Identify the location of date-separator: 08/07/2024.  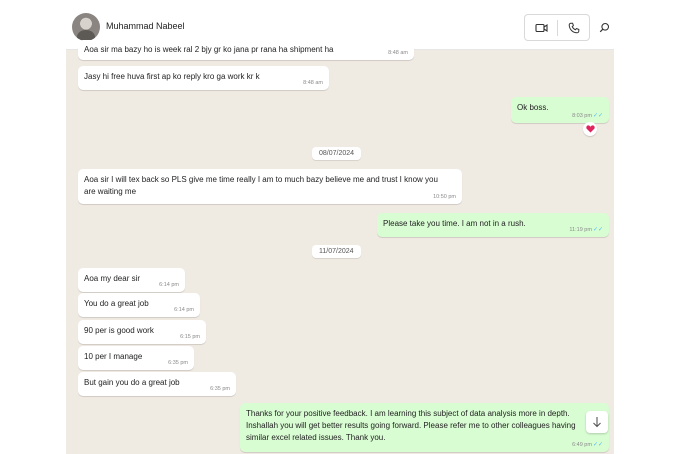
(337, 153).